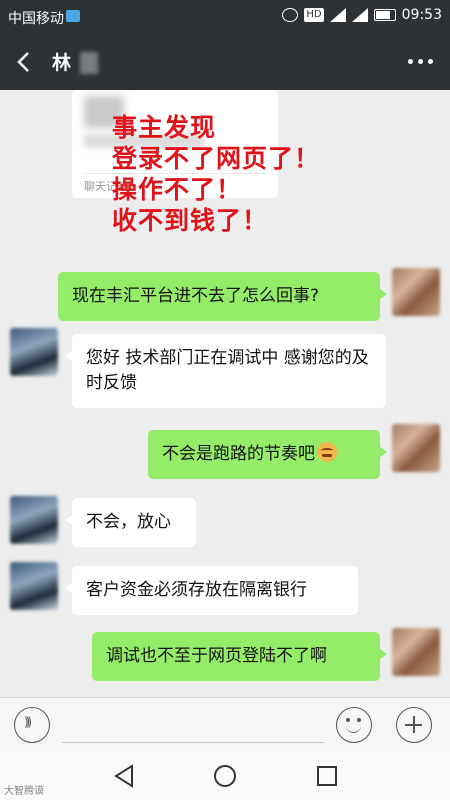  Describe the element at coordinates (327, 776) in the screenshot. I see `nav-recents-icon` at that location.